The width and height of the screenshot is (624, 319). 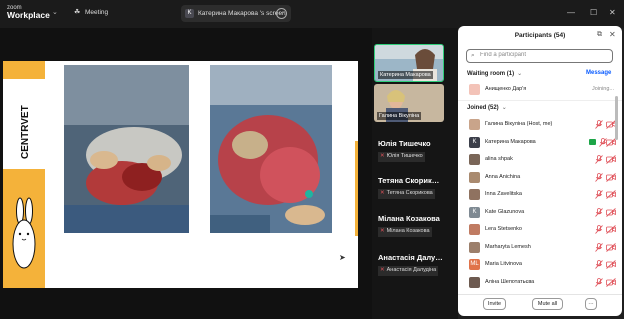 I want to click on participant-name: Галина Вікуліна (Host, me), so click(x=519, y=124).